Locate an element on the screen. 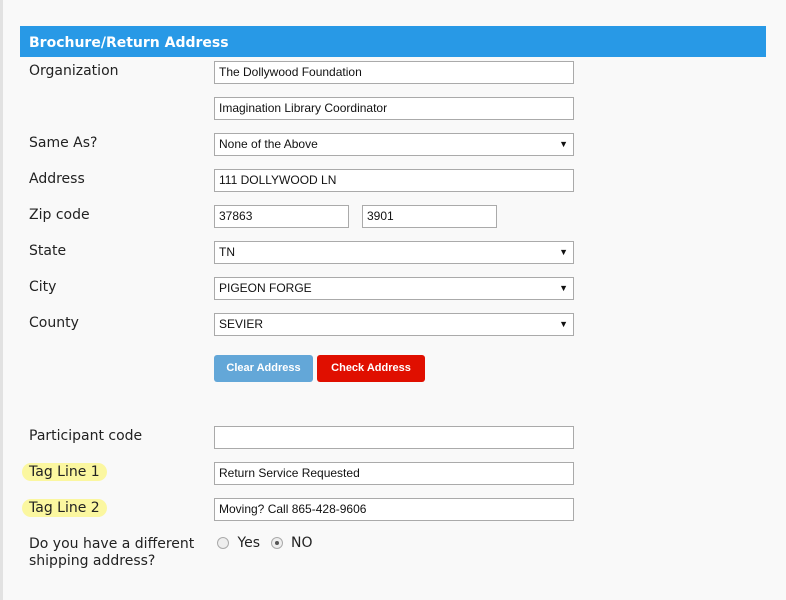 Image resolution: width=786 pixels, height=600 pixels. label-participant-code: Participant code is located at coordinates (86, 436).